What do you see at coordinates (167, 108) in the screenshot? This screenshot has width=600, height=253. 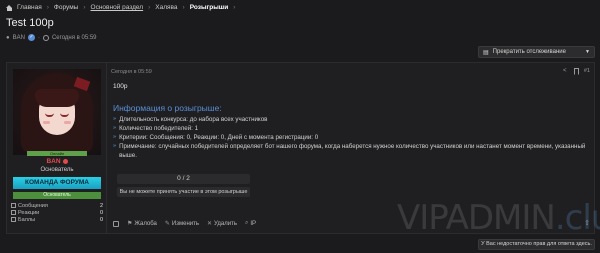 I see `giveaway-info-heading: Информация о розыгрыше:` at bounding box center [167, 108].